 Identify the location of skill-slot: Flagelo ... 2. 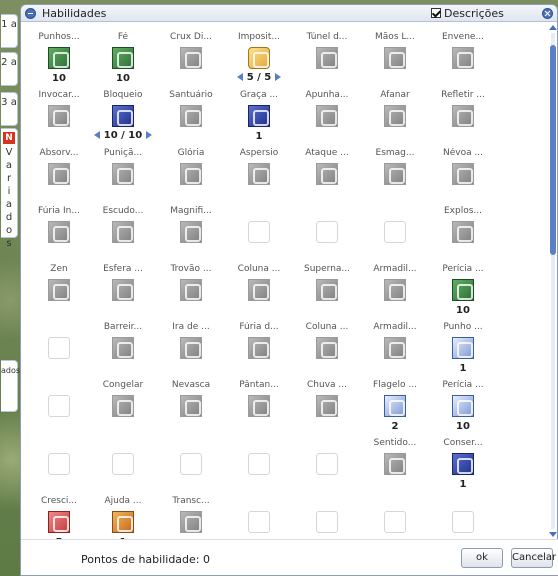
(395, 401).